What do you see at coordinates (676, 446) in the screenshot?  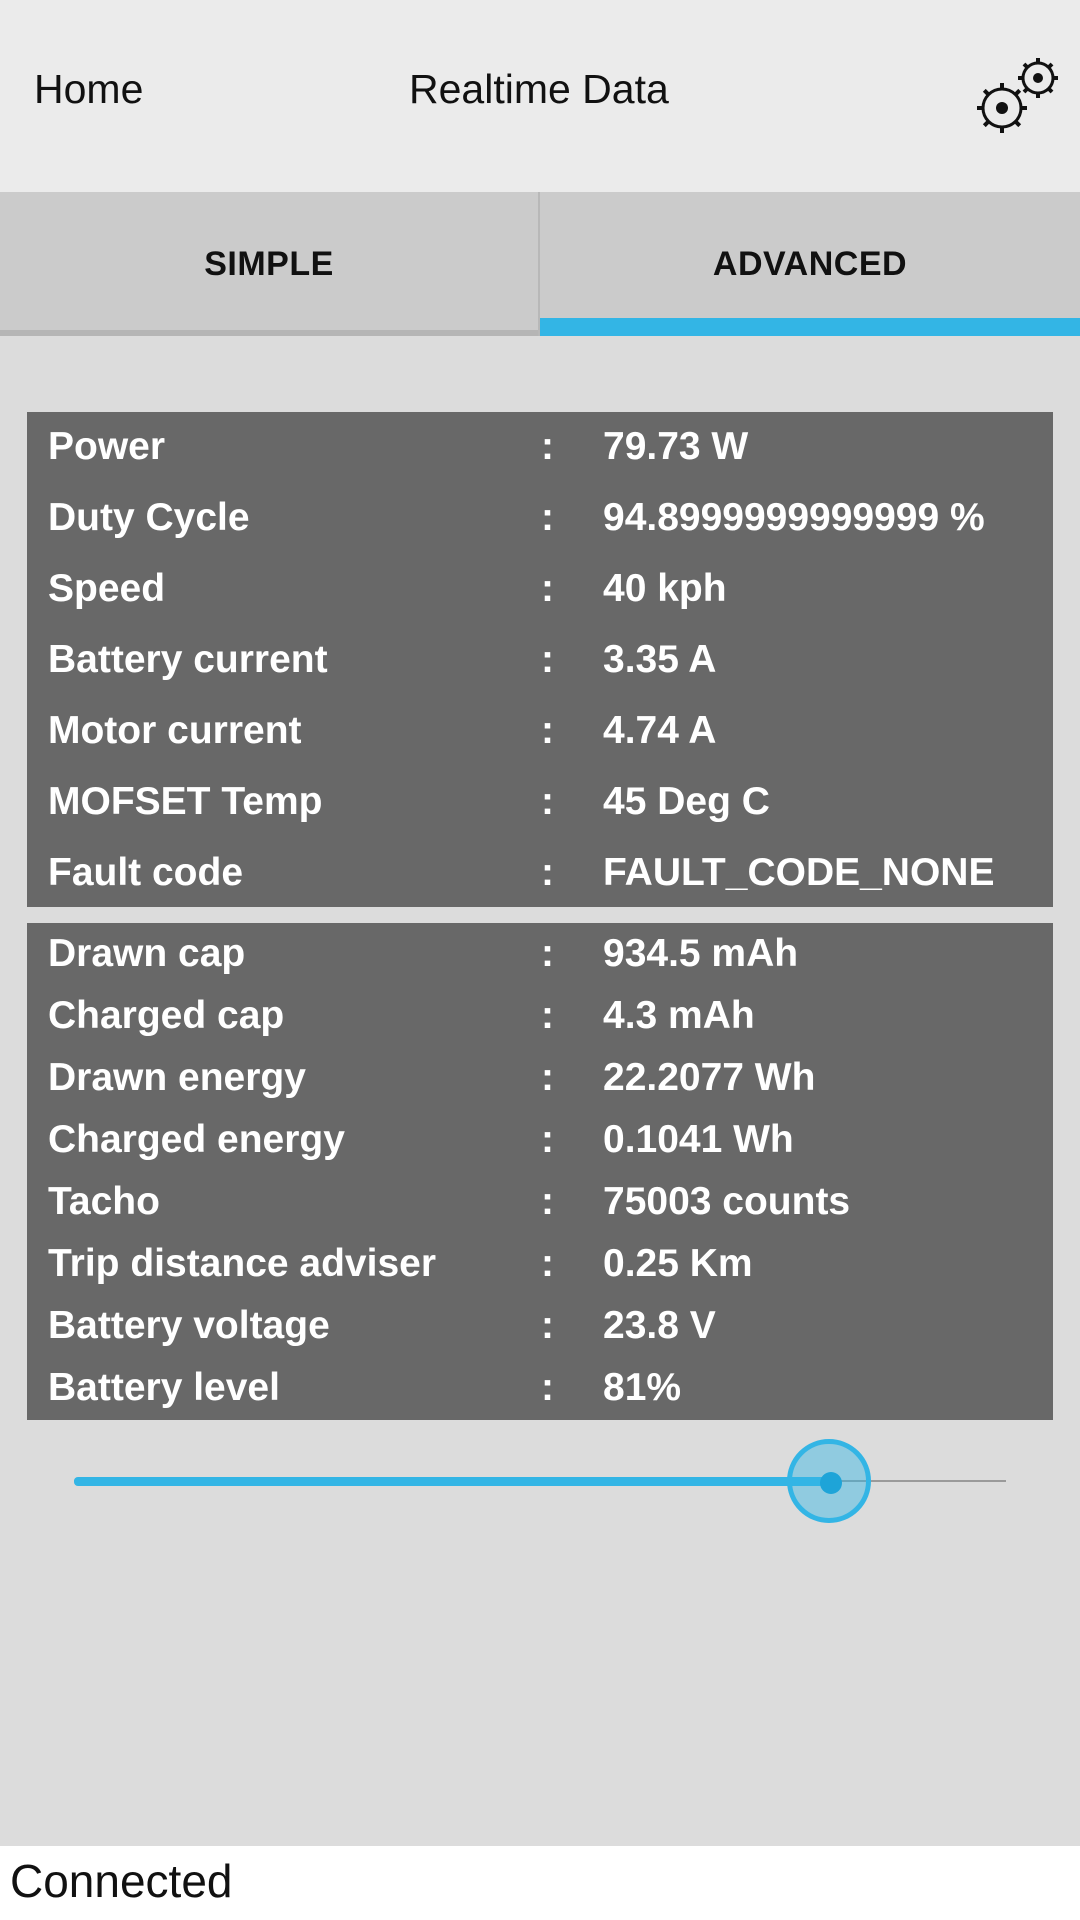 I see `row-value: 79.73 W` at bounding box center [676, 446].